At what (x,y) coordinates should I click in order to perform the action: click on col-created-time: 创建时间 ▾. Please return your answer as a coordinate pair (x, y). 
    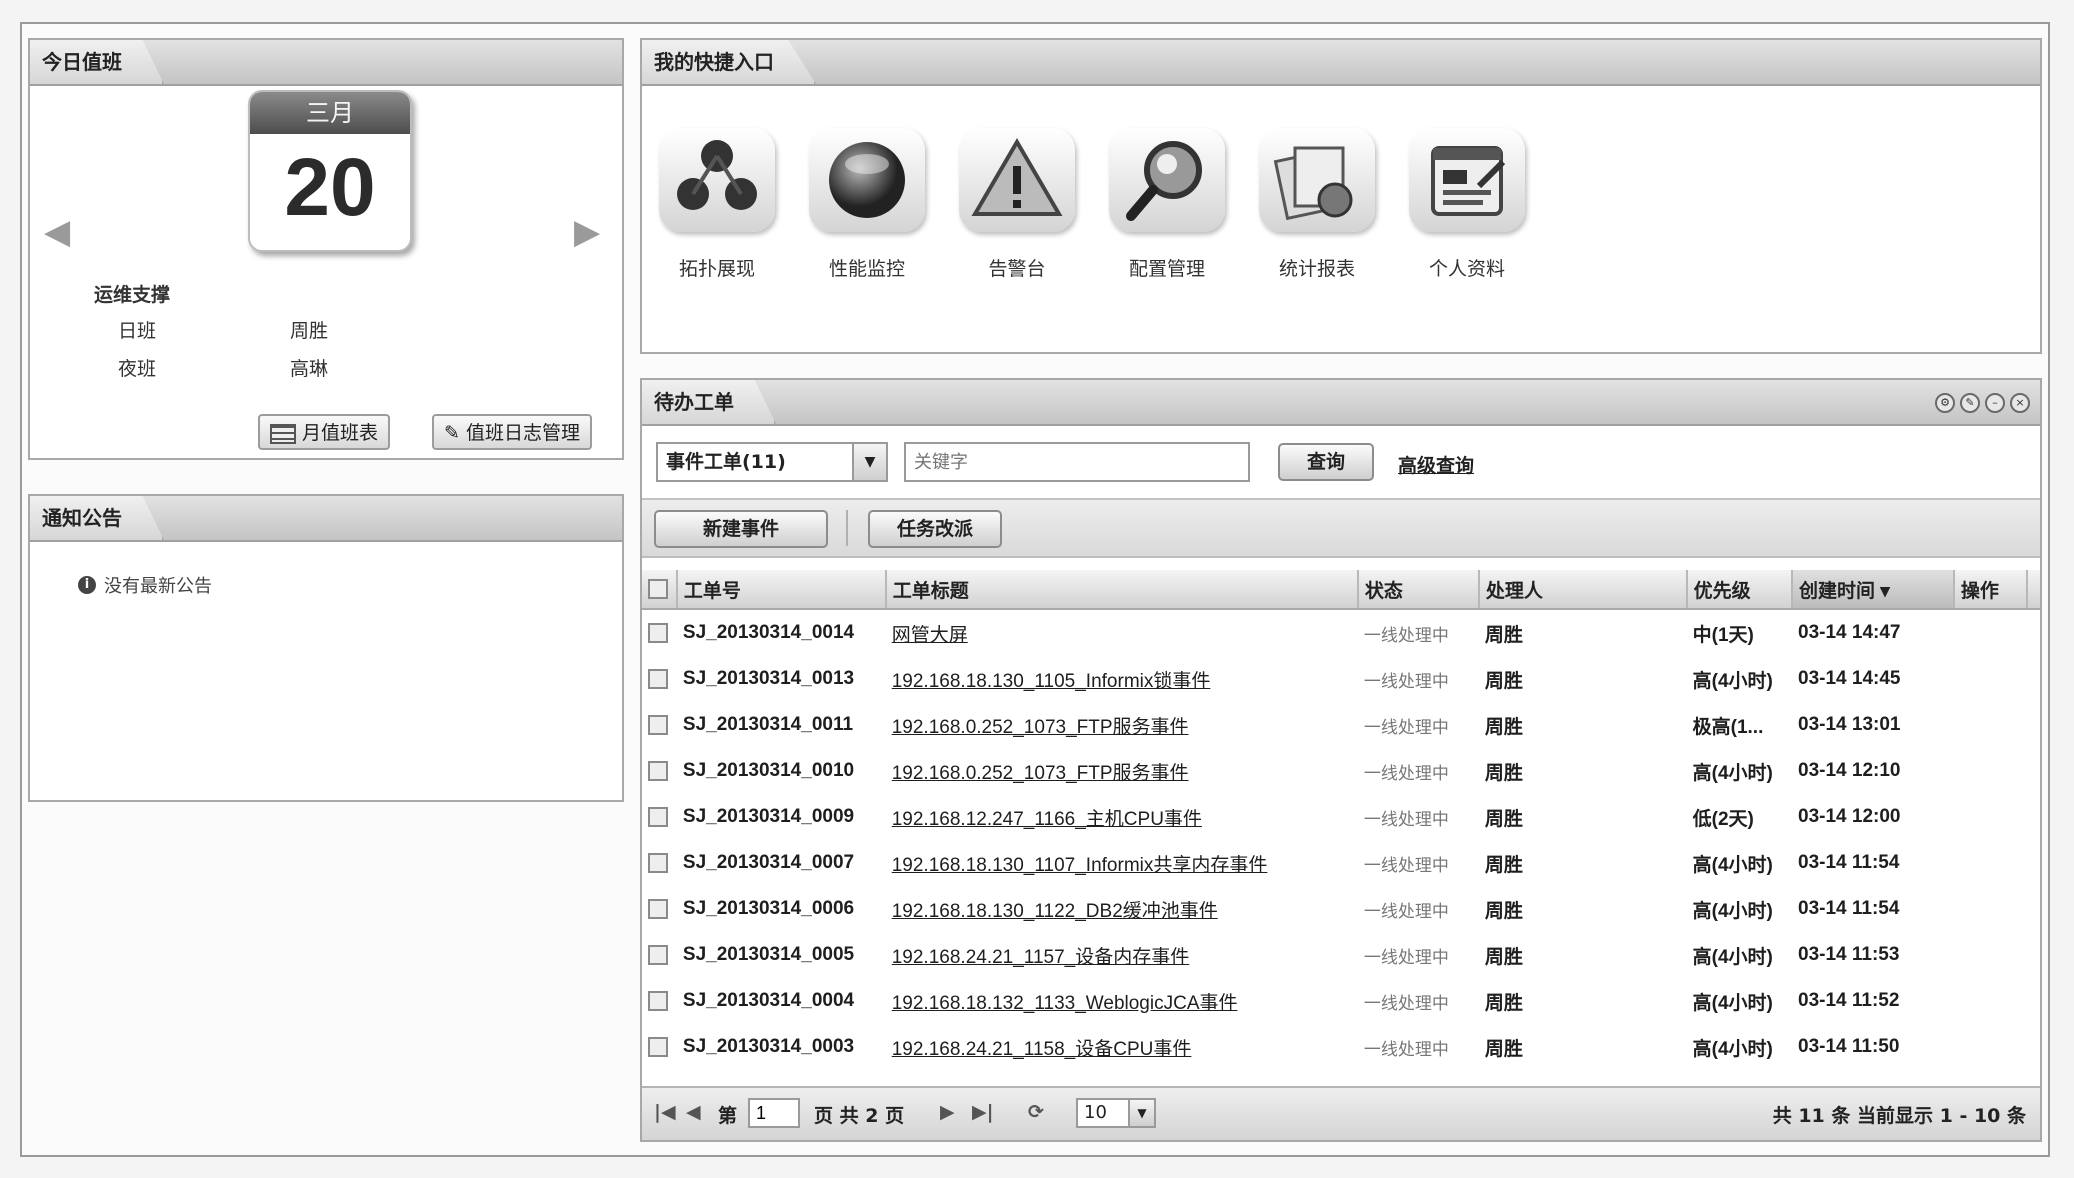
    Looking at the image, I should click on (1873, 590).